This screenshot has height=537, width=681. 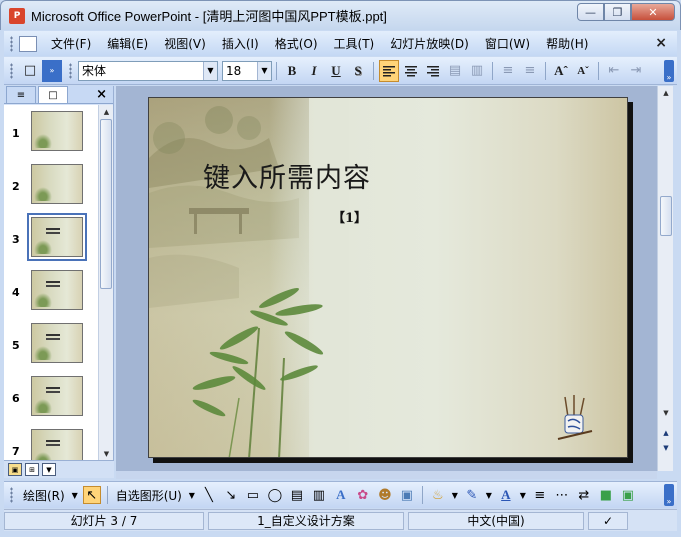 I want to click on oval-tool-icon: ◯, so click(x=275, y=495).